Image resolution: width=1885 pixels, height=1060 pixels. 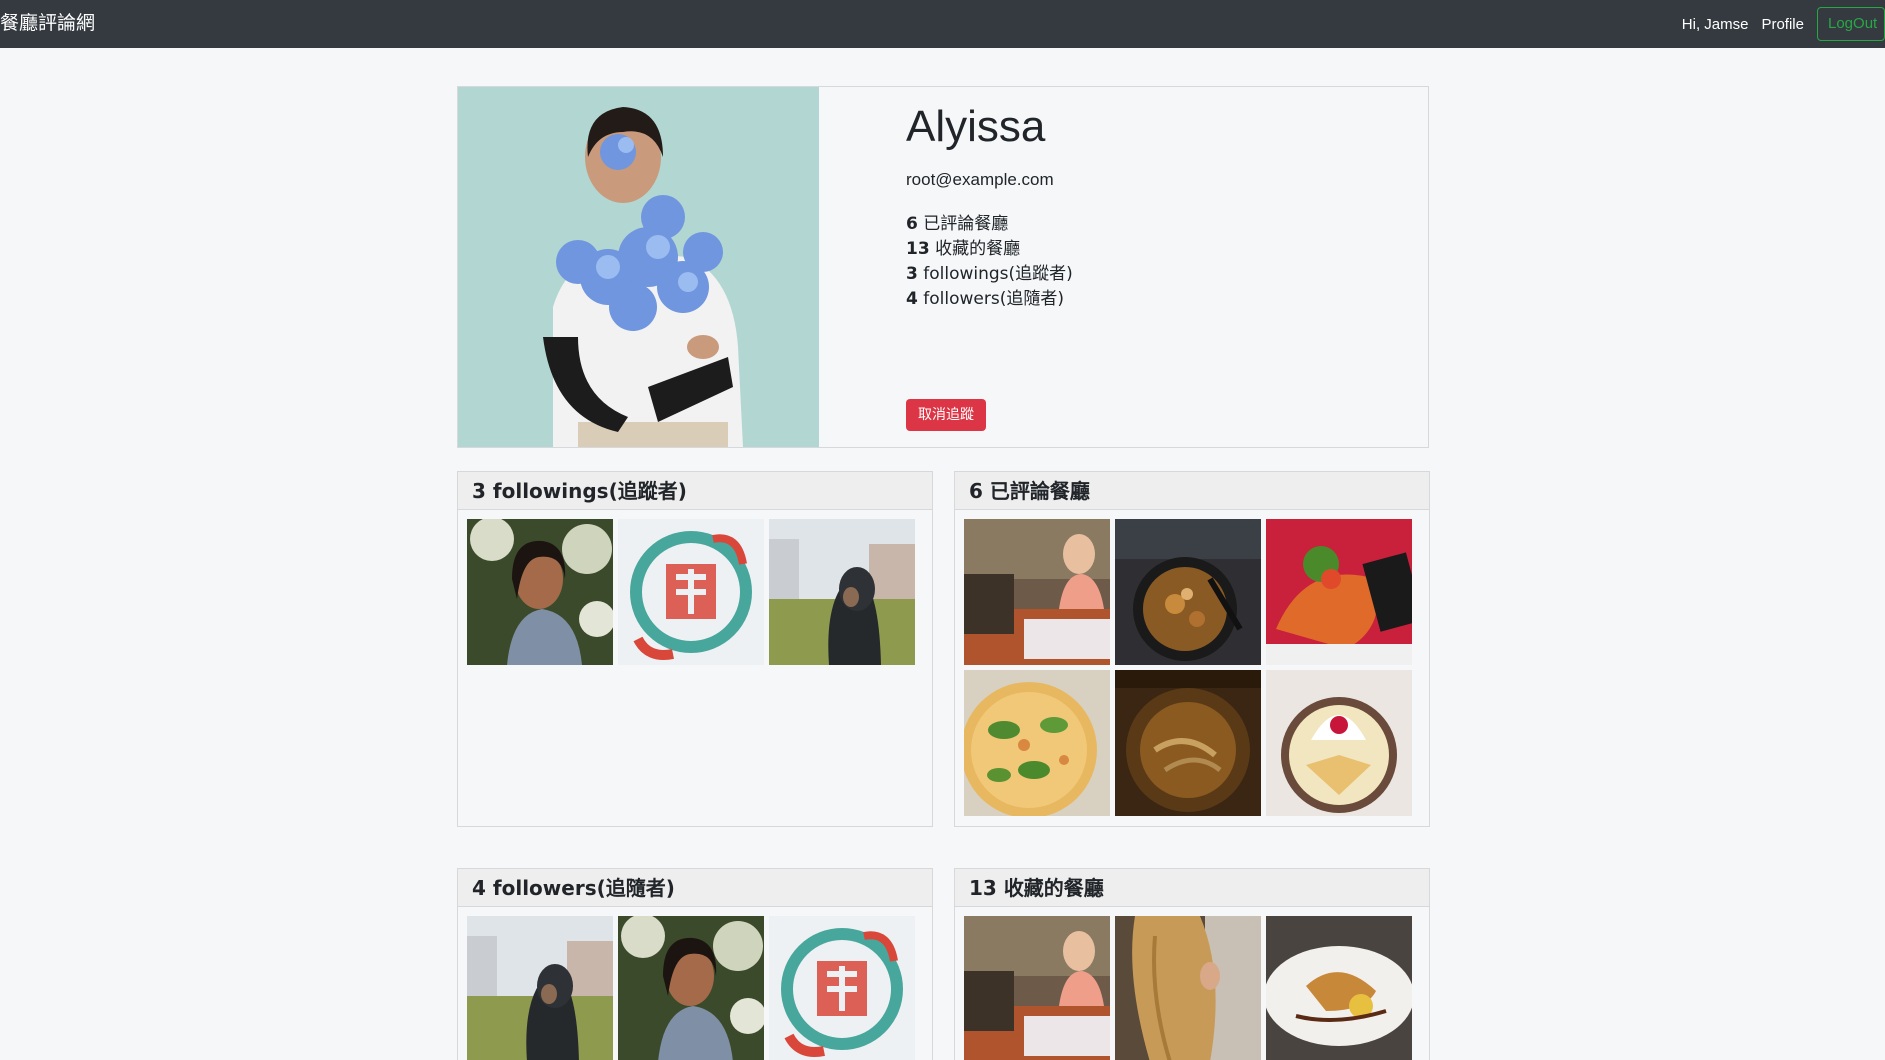 What do you see at coordinates (47, 23) in the screenshot?
I see `brand-logo: 餐廳評論網` at bounding box center [47, 23].